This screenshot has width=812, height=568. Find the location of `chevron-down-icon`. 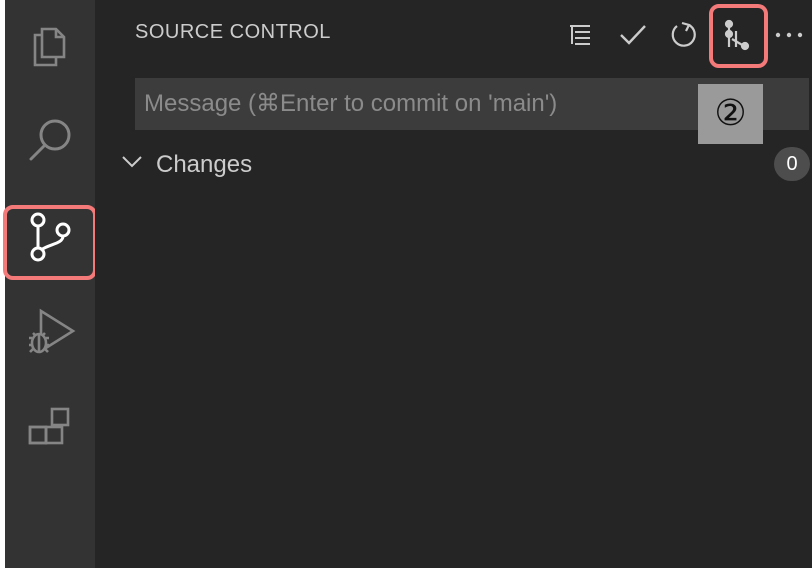

chevron-down-icon is located at coordinates (132, 162).